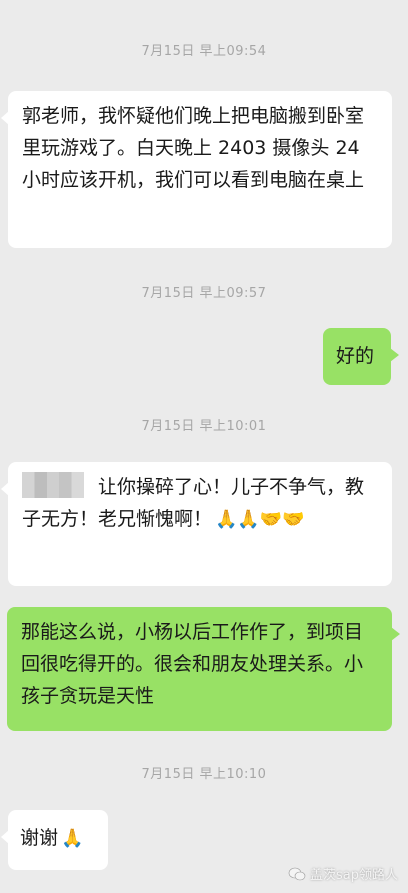 This screenshot has height=893, width=408. Describe the element at coordinates (204, 51) in the screenshot. I see `timestamp: 7月15日 早上09:54` at that location.